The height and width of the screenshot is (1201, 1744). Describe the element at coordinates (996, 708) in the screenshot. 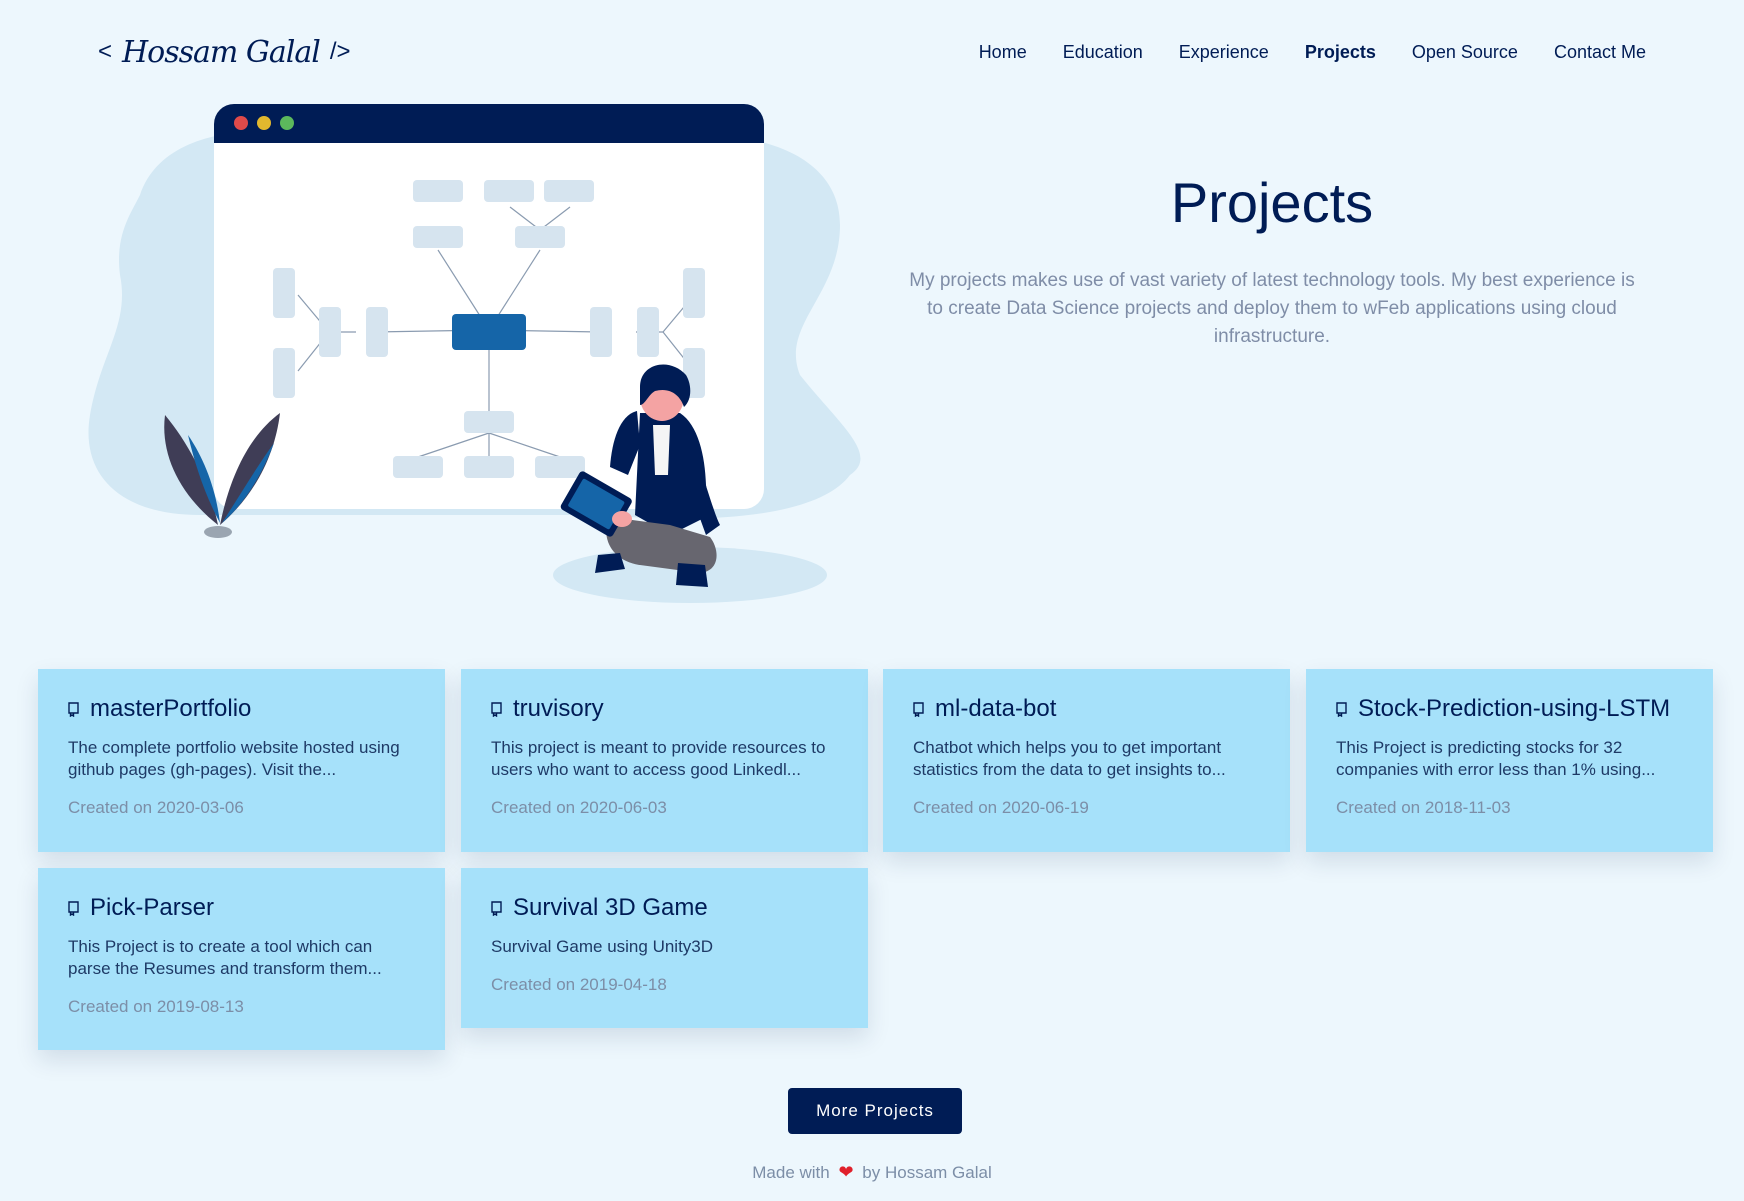

I see `card-name: ml-data-bot` at that location.